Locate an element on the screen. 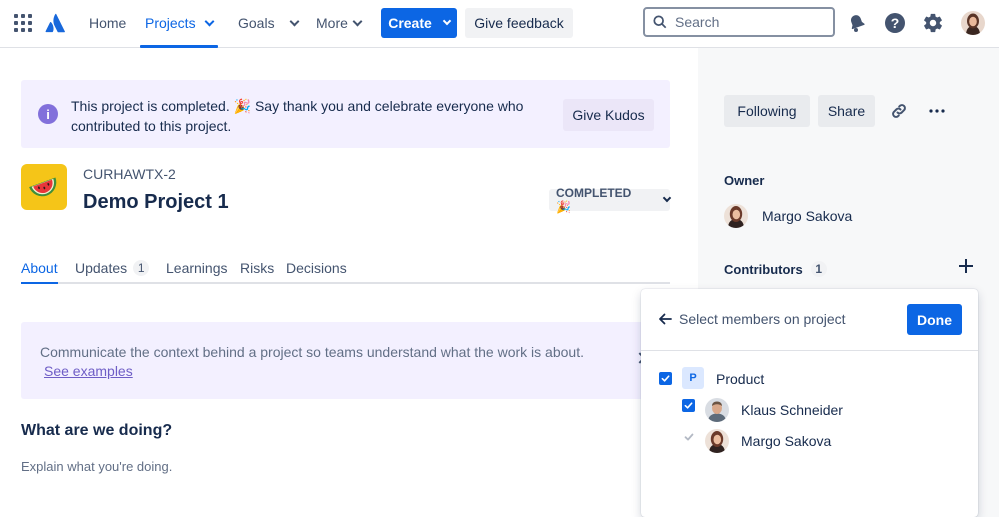 This screenshot has height=517, width=999. status-label: COMPLETED 🎉 is located at coordinates (594, 200).